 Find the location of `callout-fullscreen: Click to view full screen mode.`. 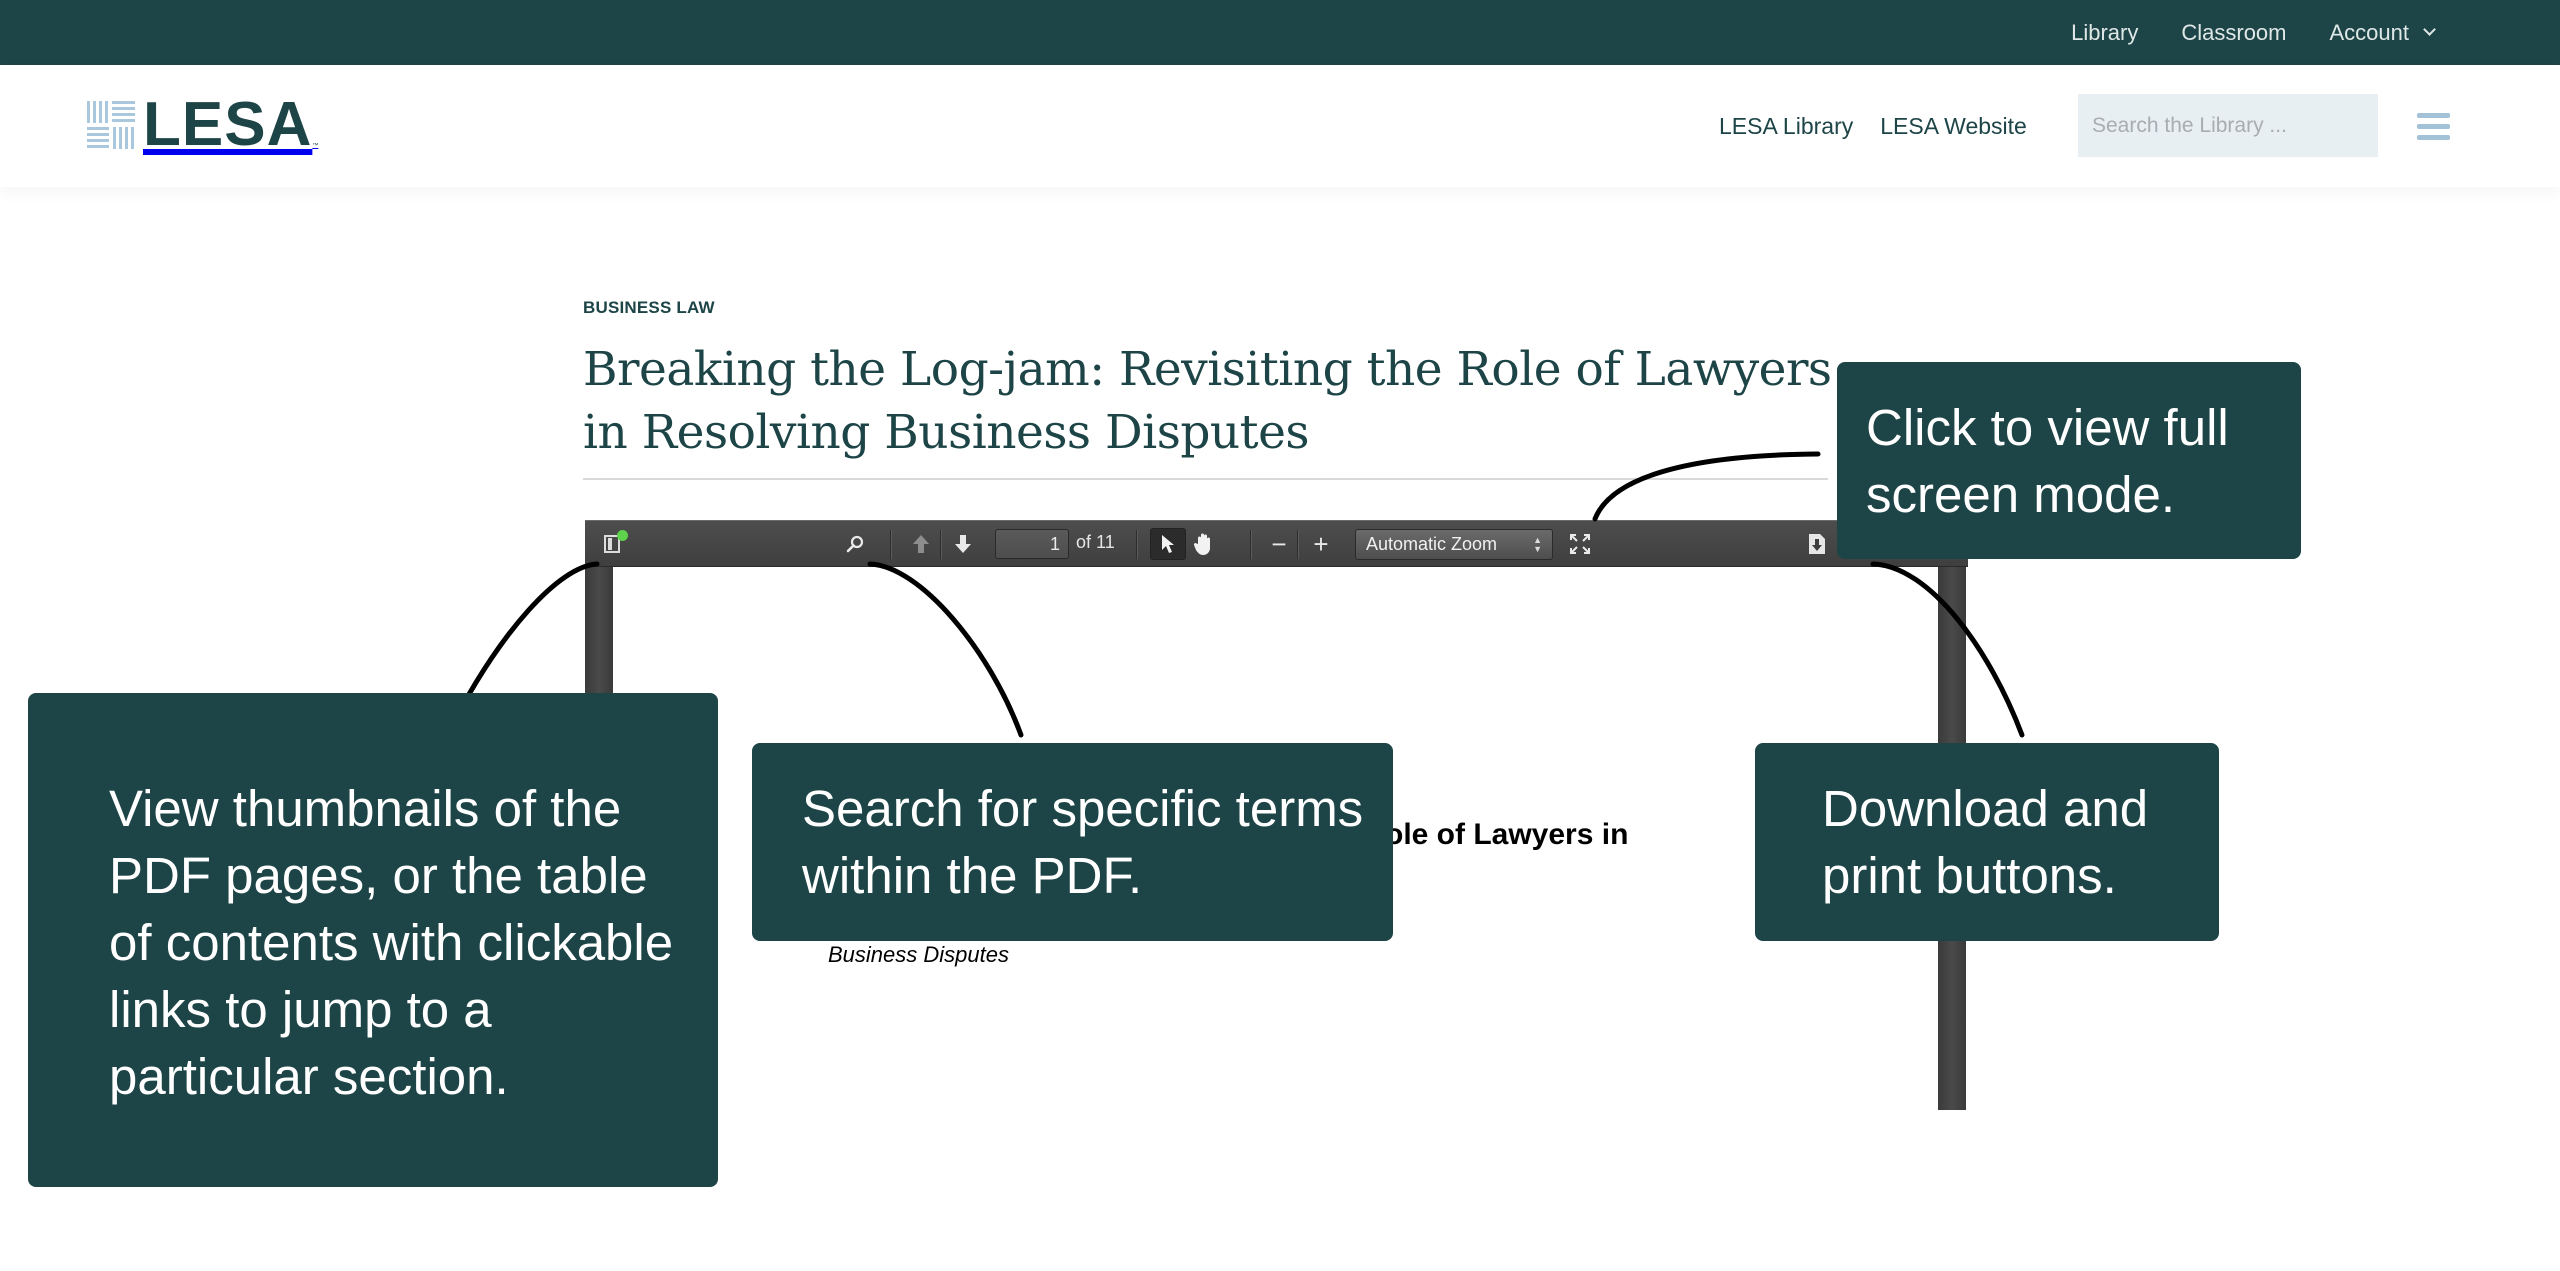

callout-fullscreen: Click to view full screen mode. is located at coordinates (2069, 460).